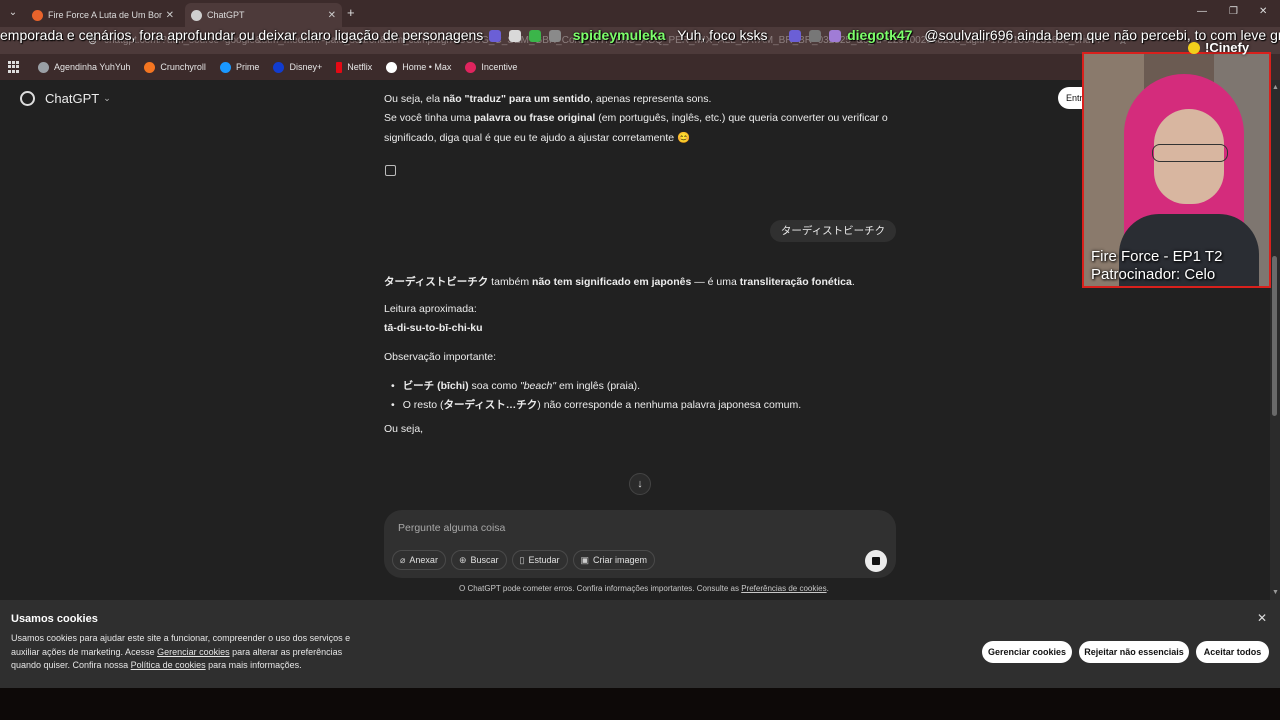 The width and height of the screenshot is (1280, 720). What do you see at coordinates (620, 560) in the screenshot?
I see `tool-label: Criar imagem` at bounding box center [620, 560].